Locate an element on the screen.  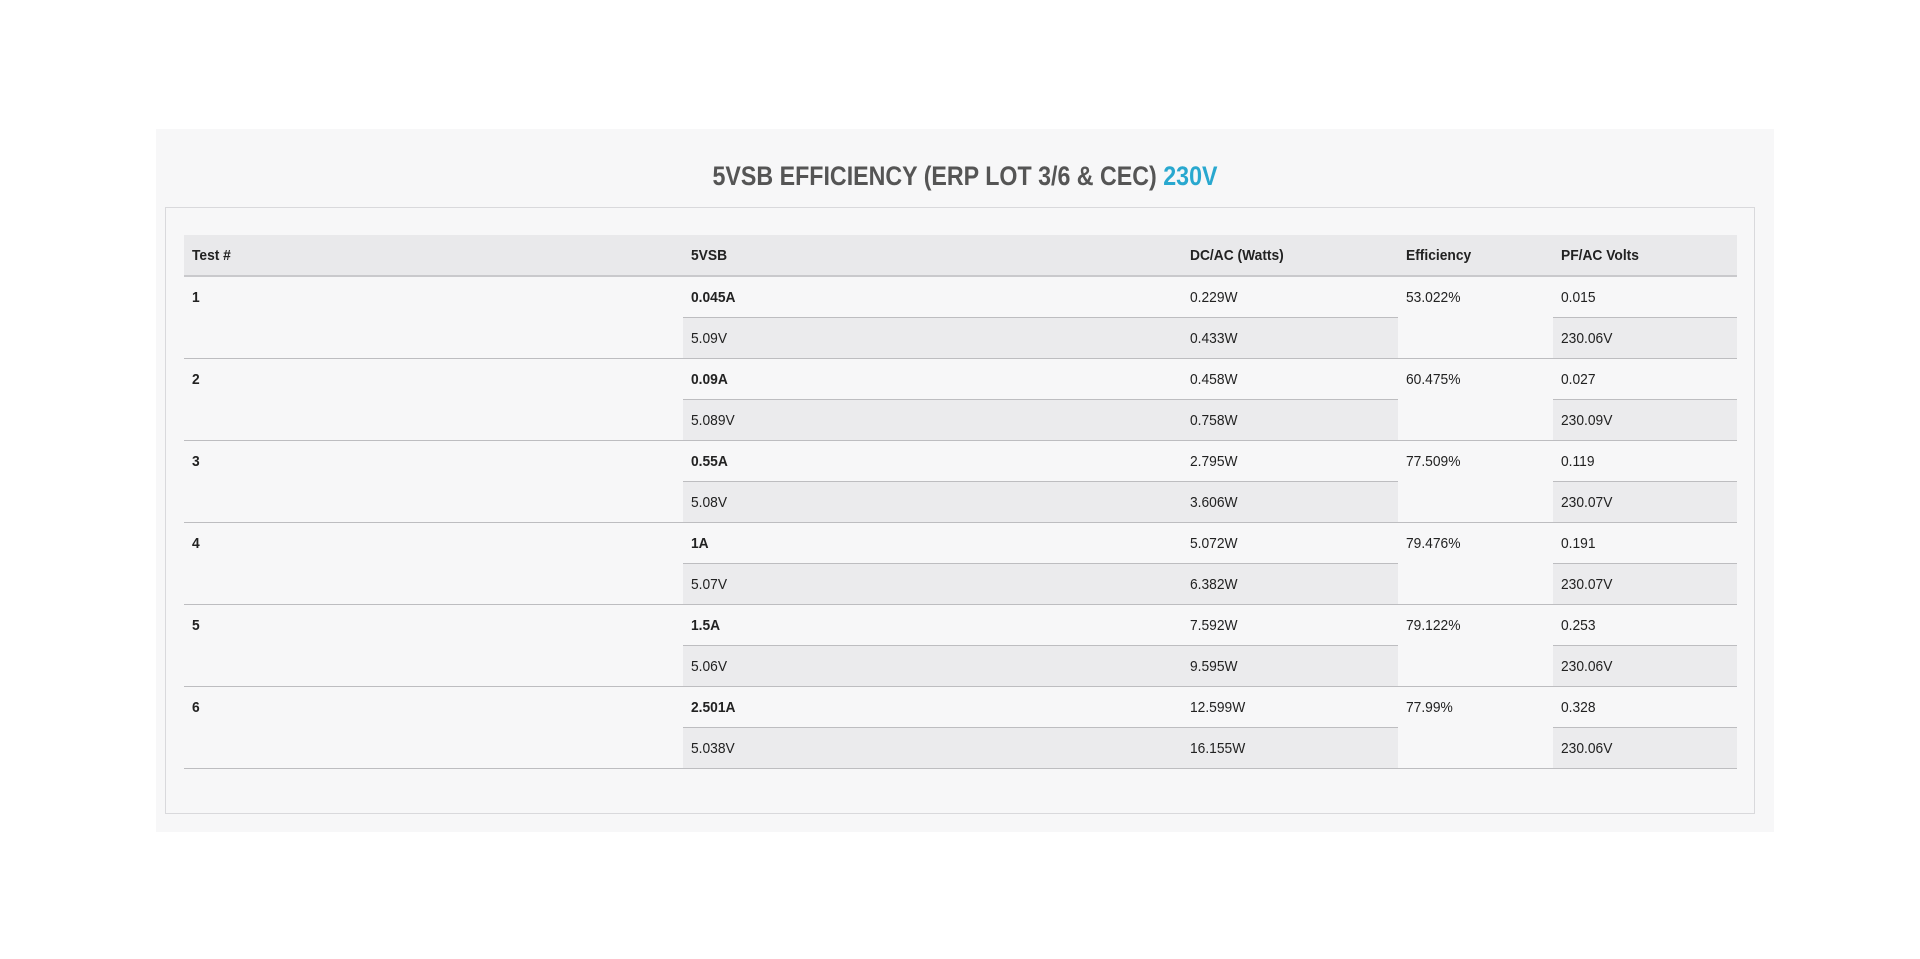
cell-efficiency: 79.122% is located at coordinates (1475, 645).